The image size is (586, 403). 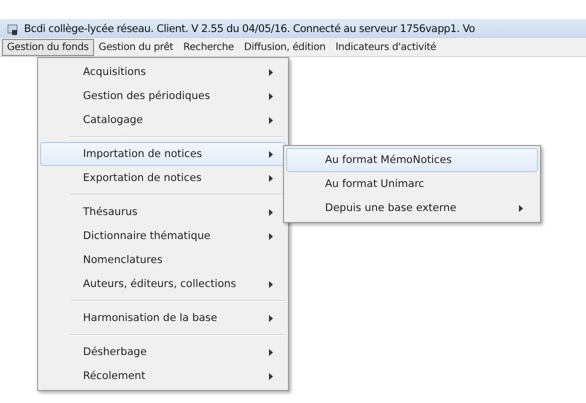 I want to click on app-icon, so click(x=13, y=29).